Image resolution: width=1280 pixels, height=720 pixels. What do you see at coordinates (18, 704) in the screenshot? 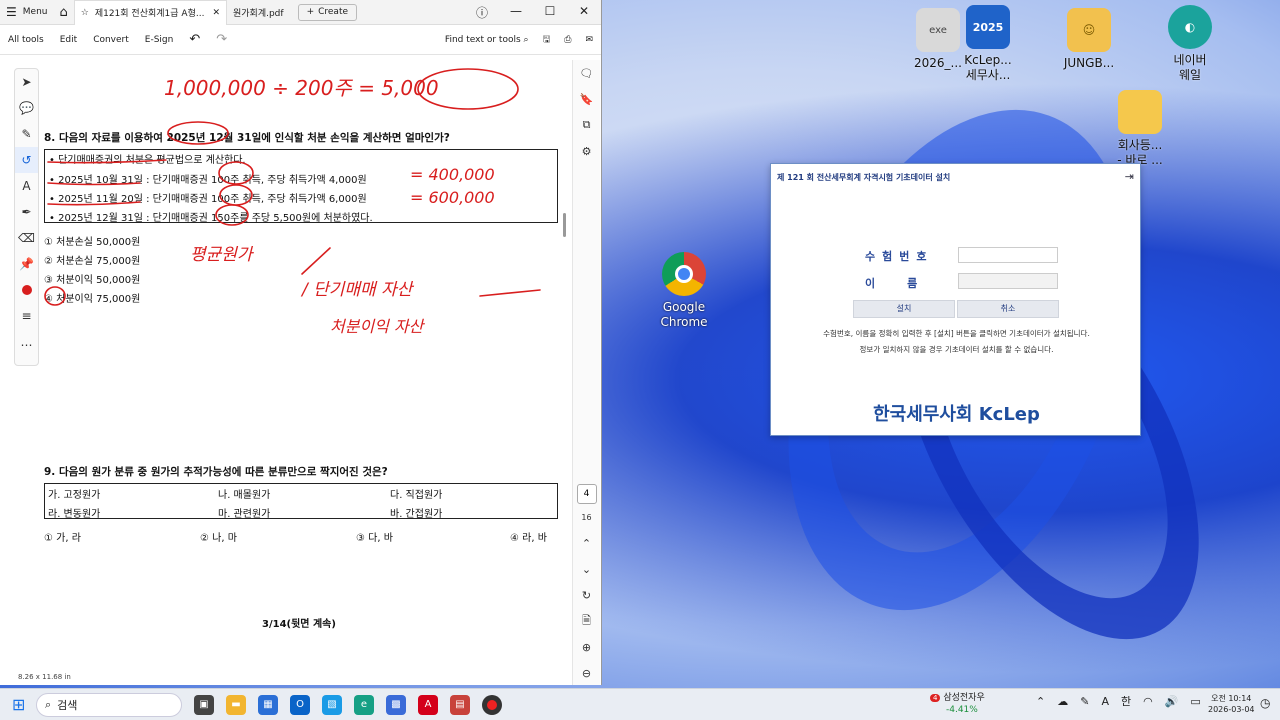
I see `start-icon: ⊞` at bounding box center [18, 704].